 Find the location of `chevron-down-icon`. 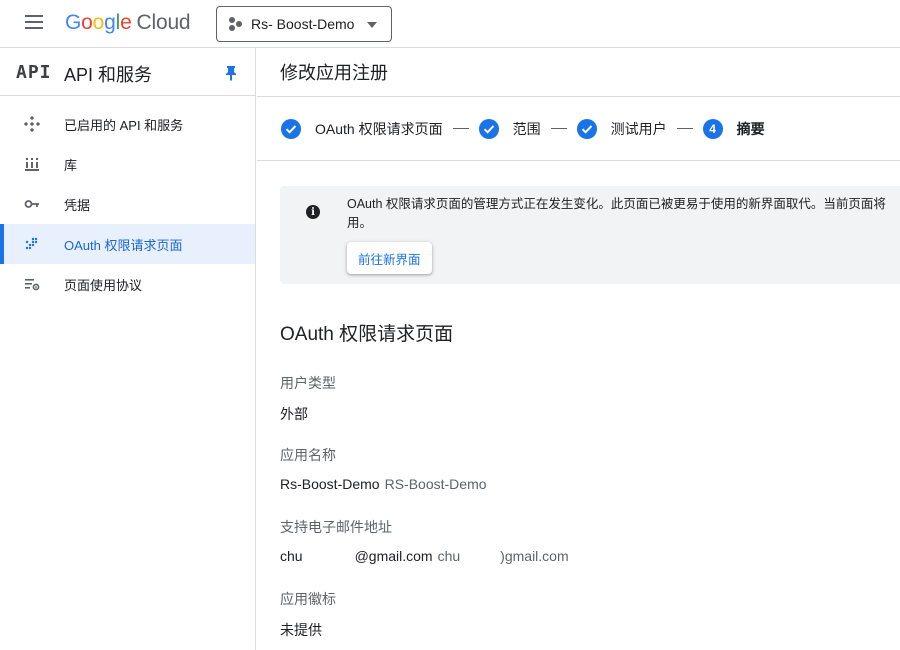

chevron-down-icon is located at coordinates (372, 25).